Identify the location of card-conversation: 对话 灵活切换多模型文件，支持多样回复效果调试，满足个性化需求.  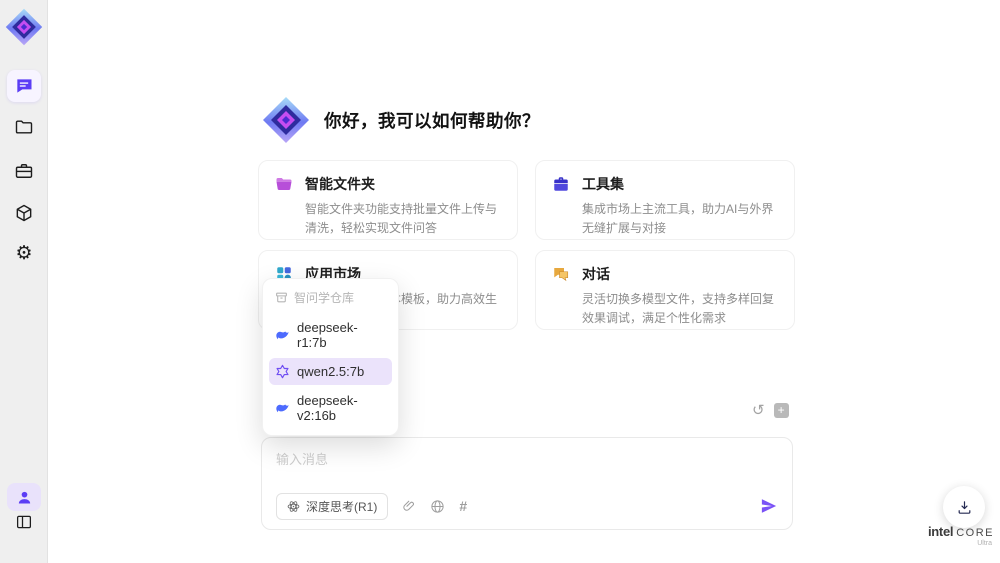
(665, 290).